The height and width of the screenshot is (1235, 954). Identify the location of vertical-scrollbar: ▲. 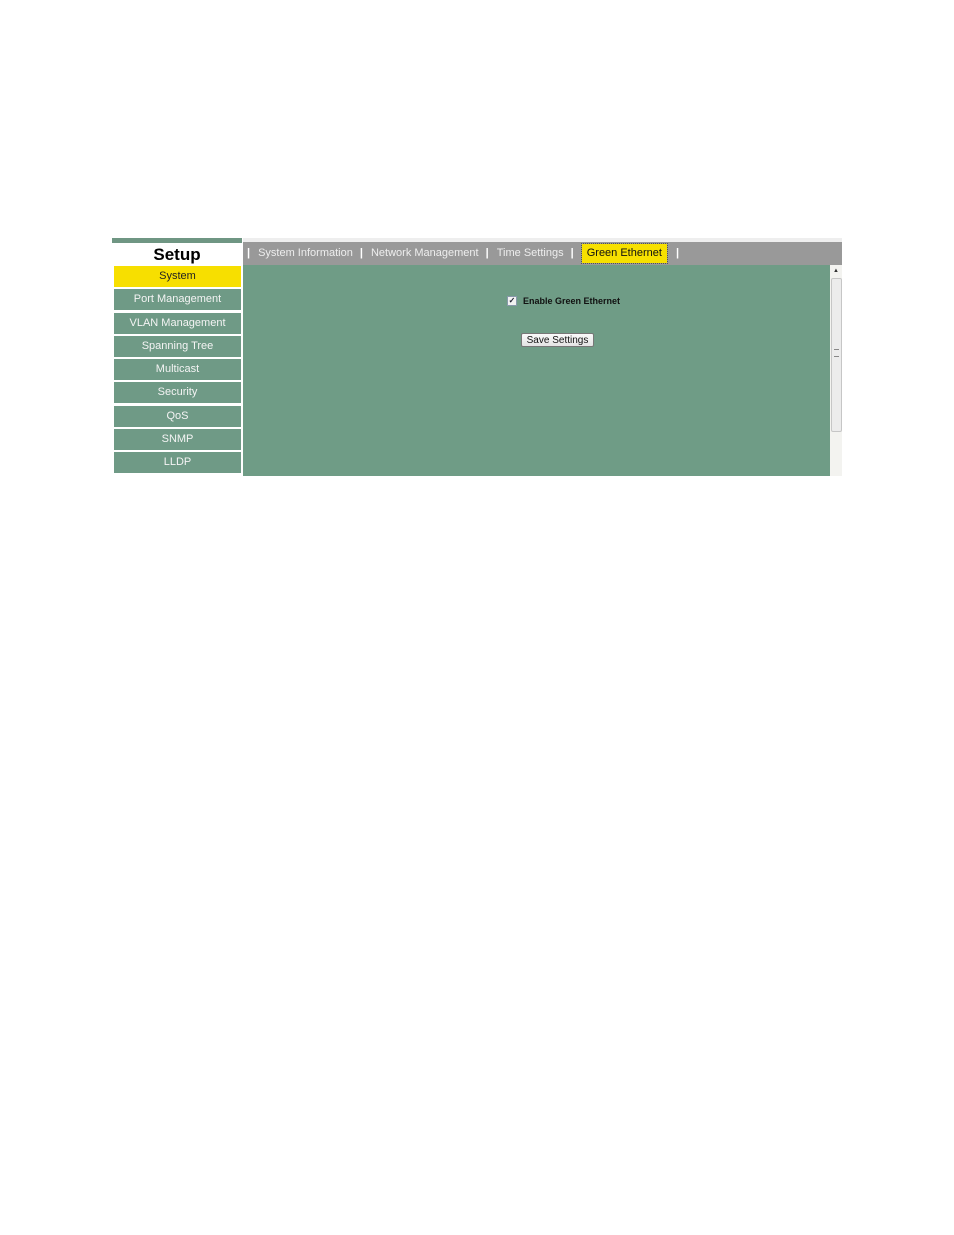
(836, 370).